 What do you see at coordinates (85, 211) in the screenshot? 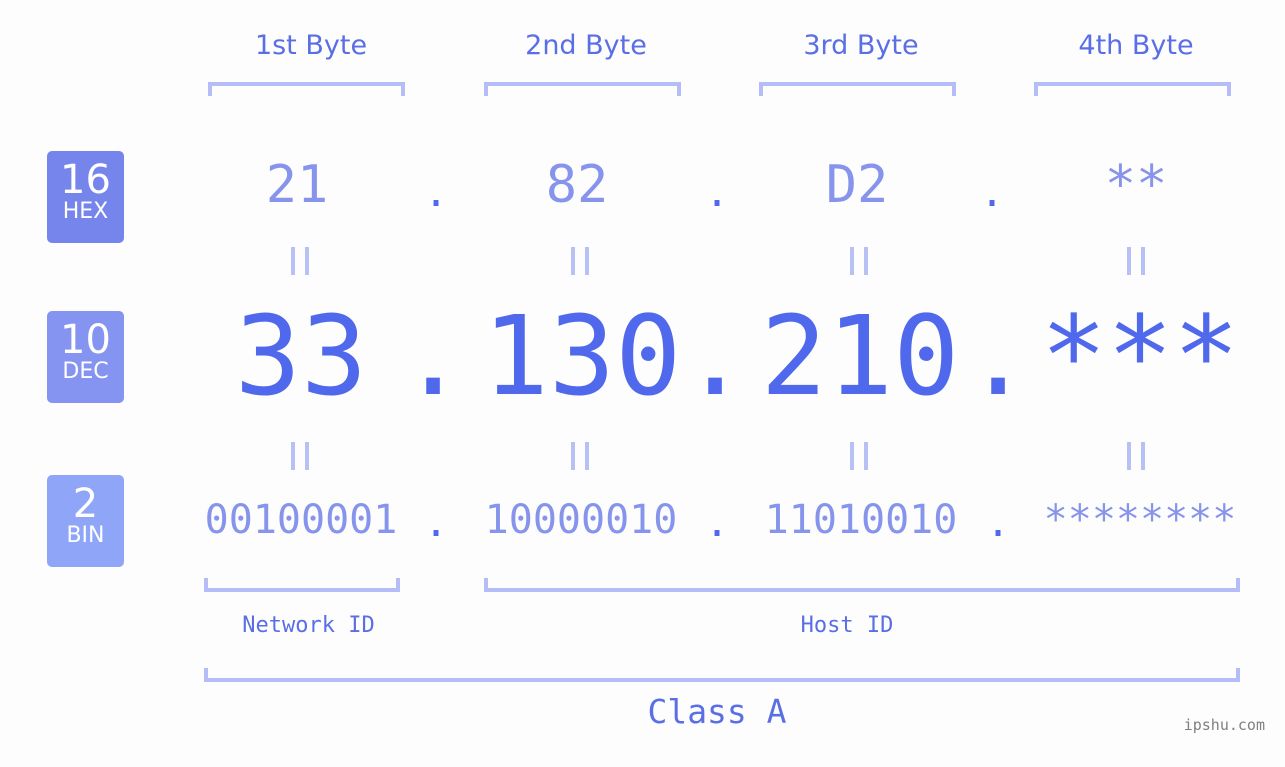
I see `hex-label: HEX` at bounding box center [85, 211].